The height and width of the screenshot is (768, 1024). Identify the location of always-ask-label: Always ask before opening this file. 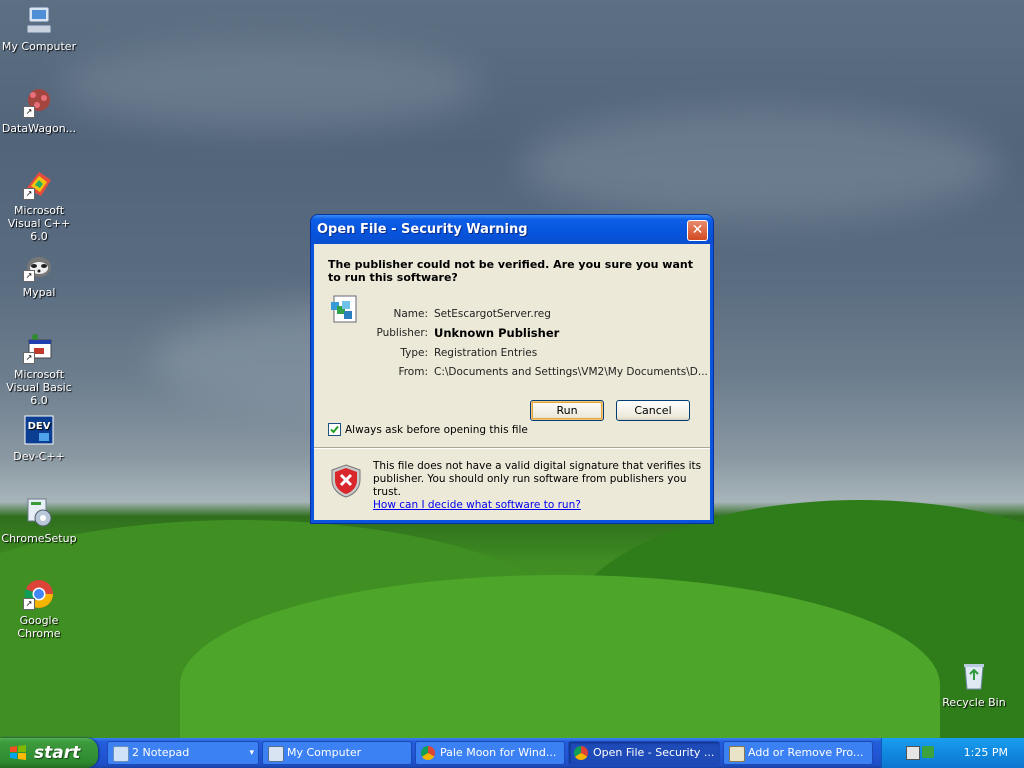
(436, 430).